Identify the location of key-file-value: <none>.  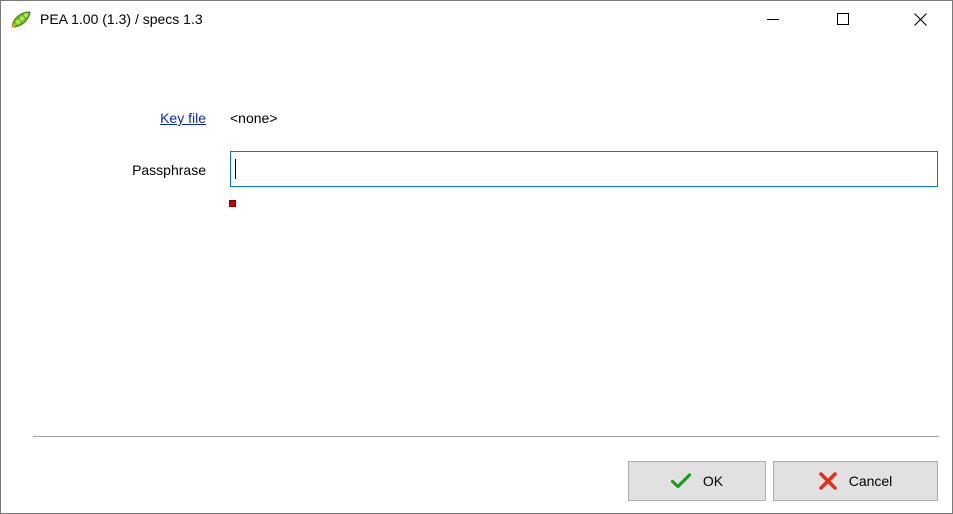
(254, 118).